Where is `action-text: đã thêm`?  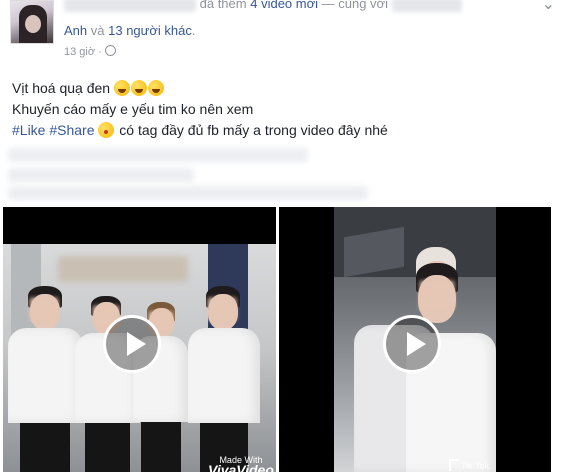
action-text: đã thêm is located at coordinates (223, 5).